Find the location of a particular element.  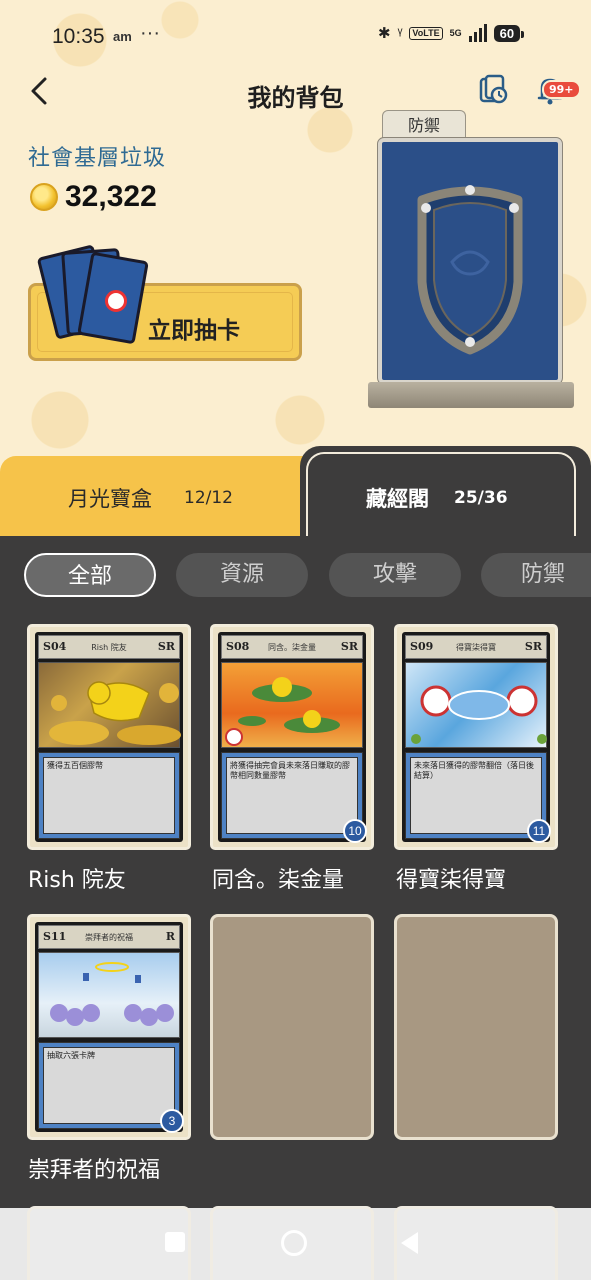

card-code: S08 is located at coordinates (238, 646).